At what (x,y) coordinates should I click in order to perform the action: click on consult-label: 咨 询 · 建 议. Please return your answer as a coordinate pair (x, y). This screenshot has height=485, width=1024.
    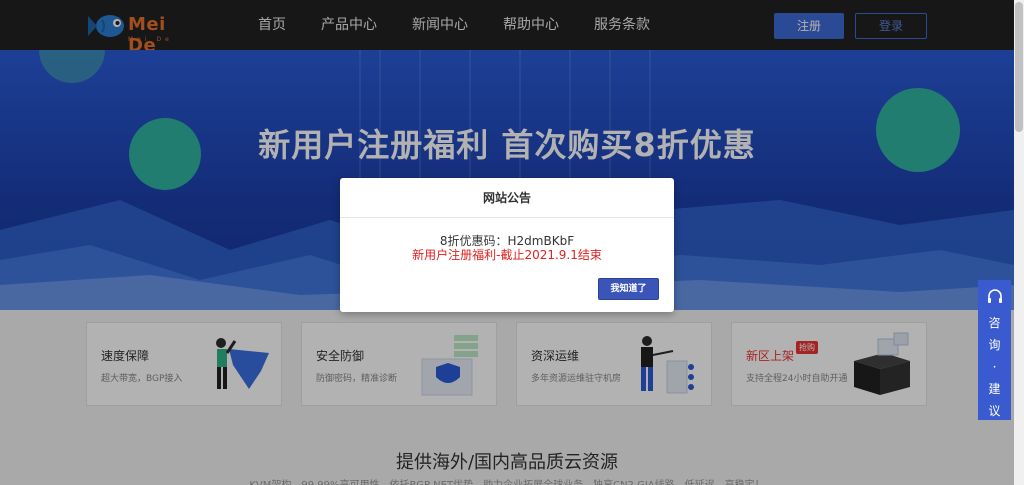
    Looking at the image, I should click on (994, 367).